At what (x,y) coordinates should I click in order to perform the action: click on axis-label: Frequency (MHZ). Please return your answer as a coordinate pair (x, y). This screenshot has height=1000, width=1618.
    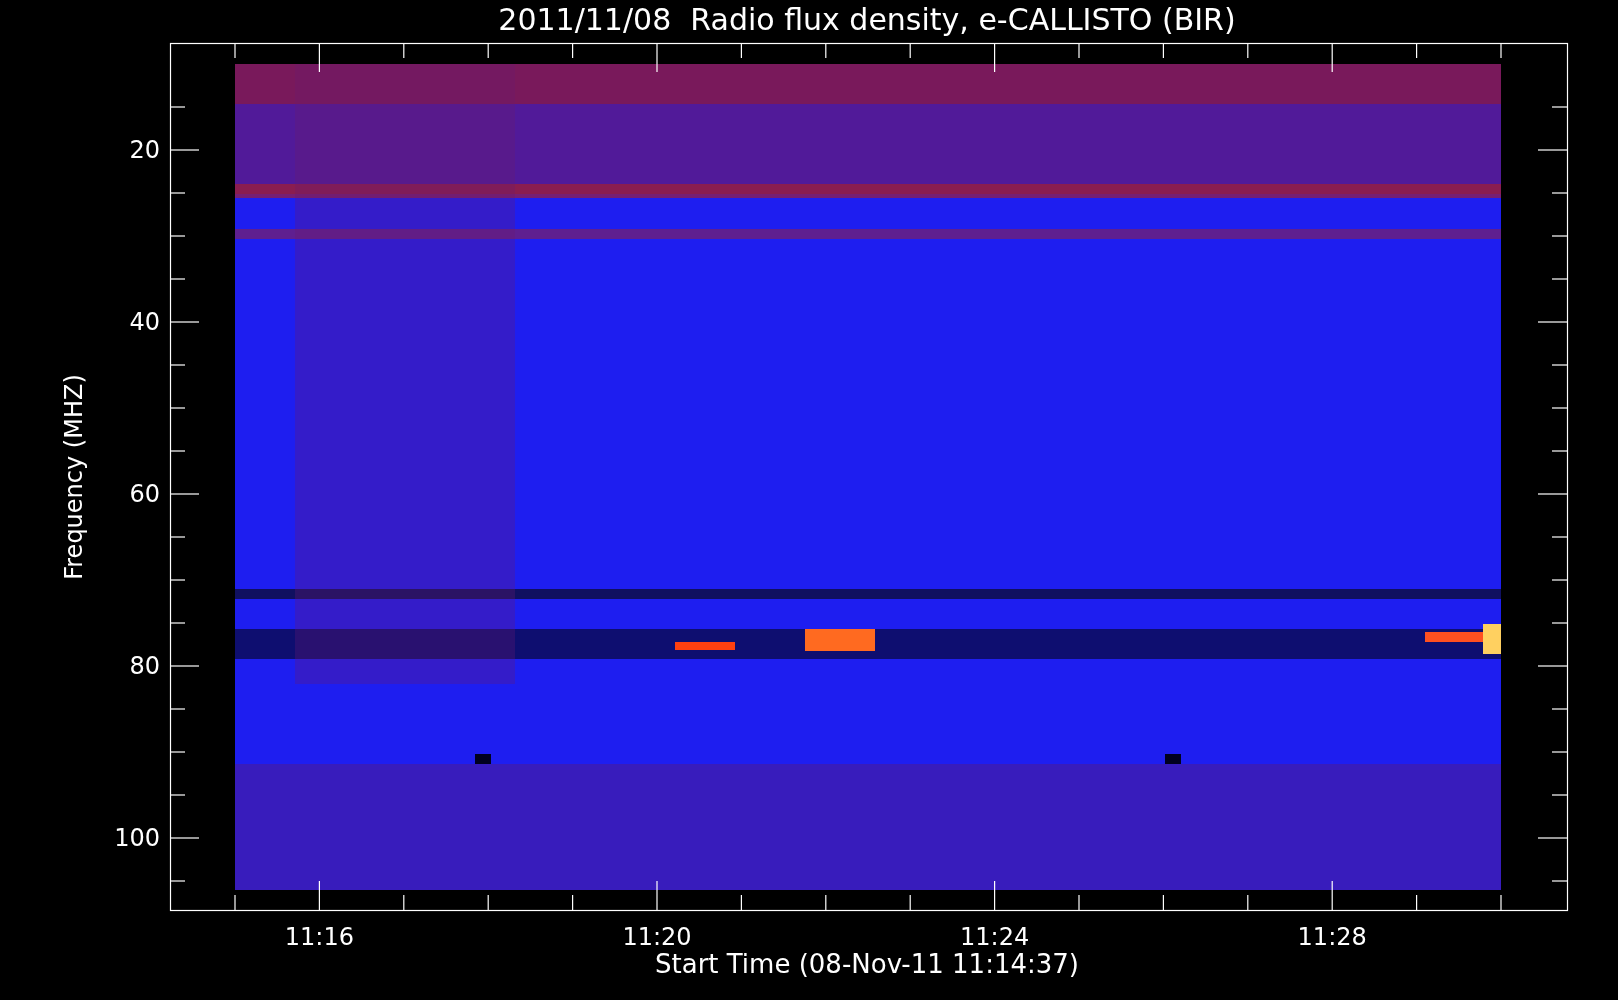
    Looking at the image, I should click on (74, 477).